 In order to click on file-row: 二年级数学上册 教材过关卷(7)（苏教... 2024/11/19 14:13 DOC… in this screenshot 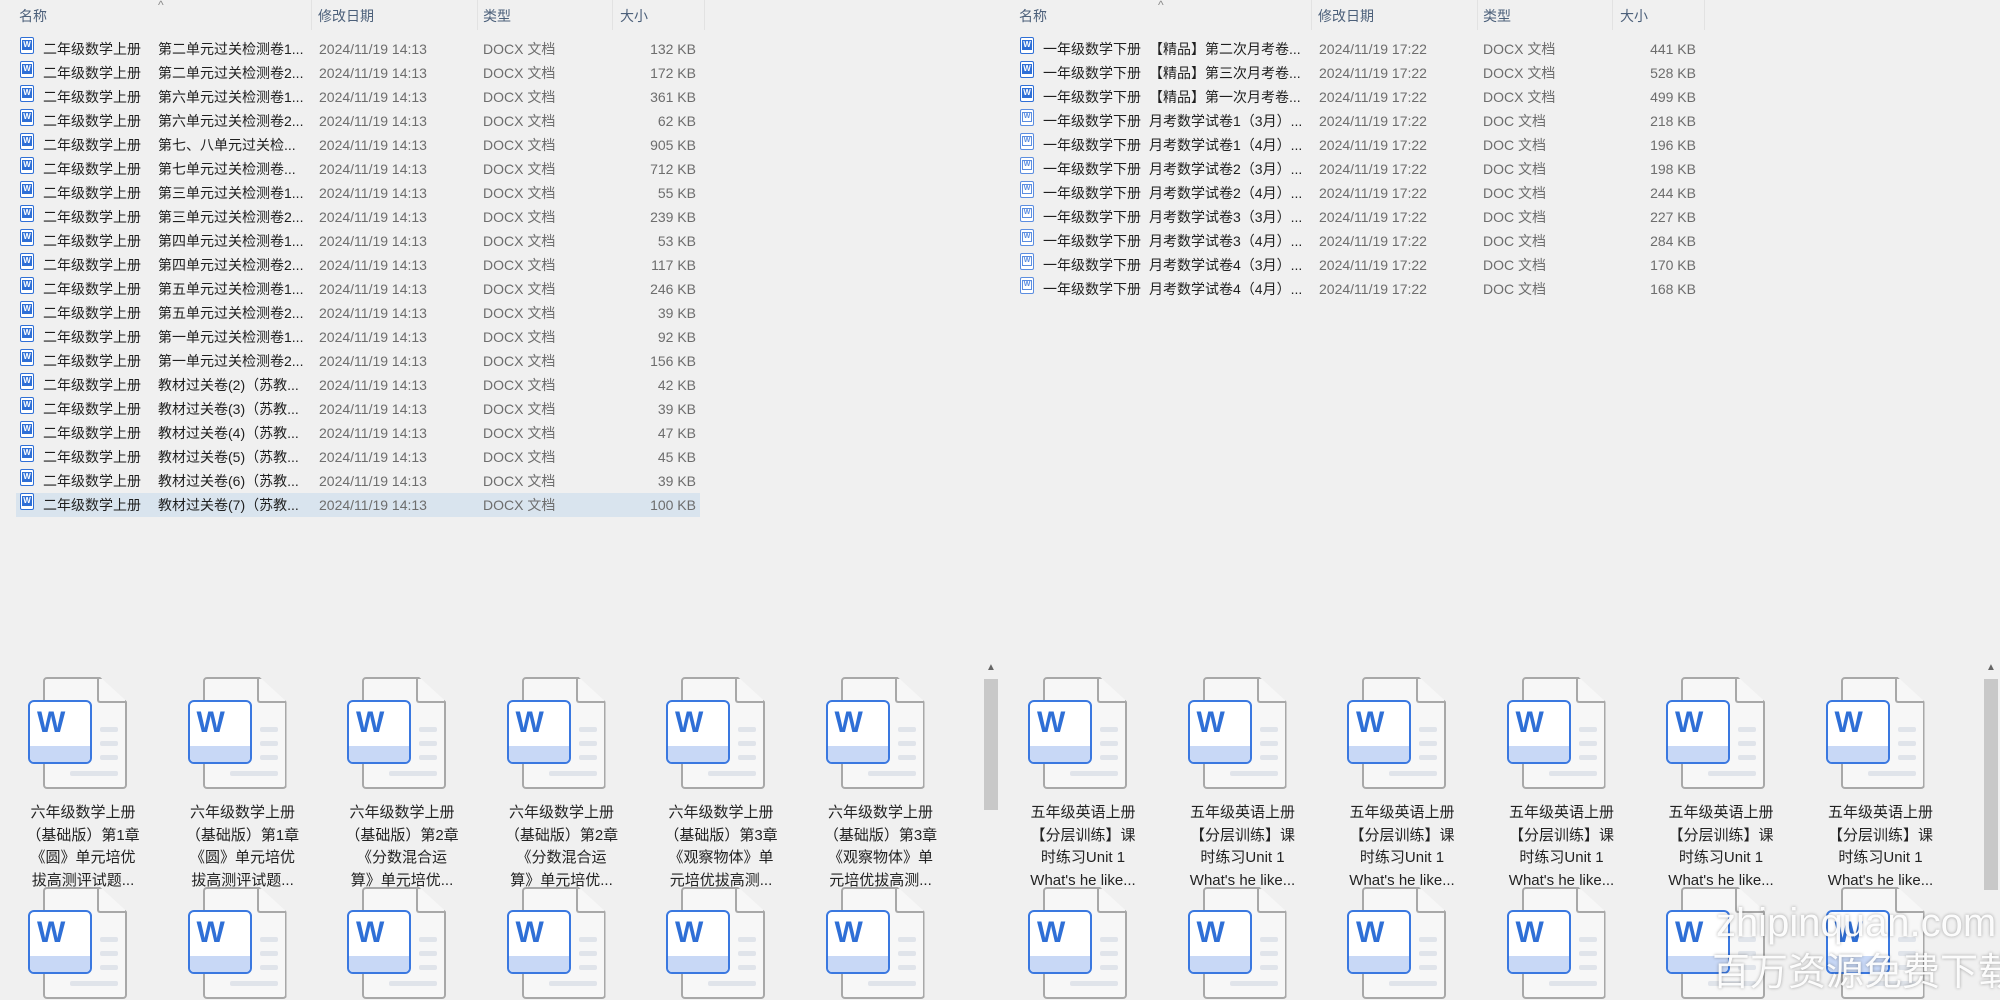, I will do `click(358, 505)`.